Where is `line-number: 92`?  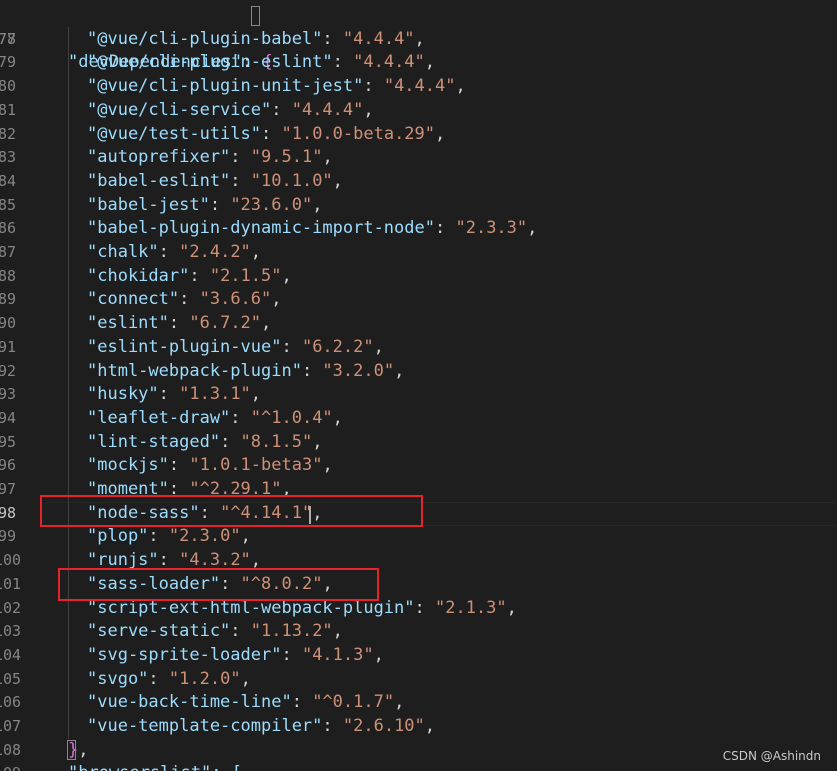
line-number: 92 is located at coordinates (8, 370).